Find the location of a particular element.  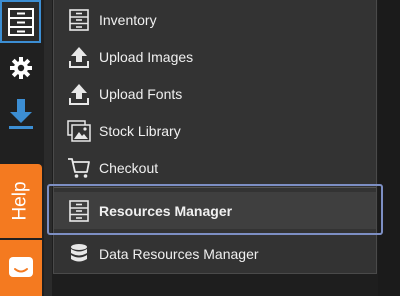

gear-icon is located at coordinates (21, 68).